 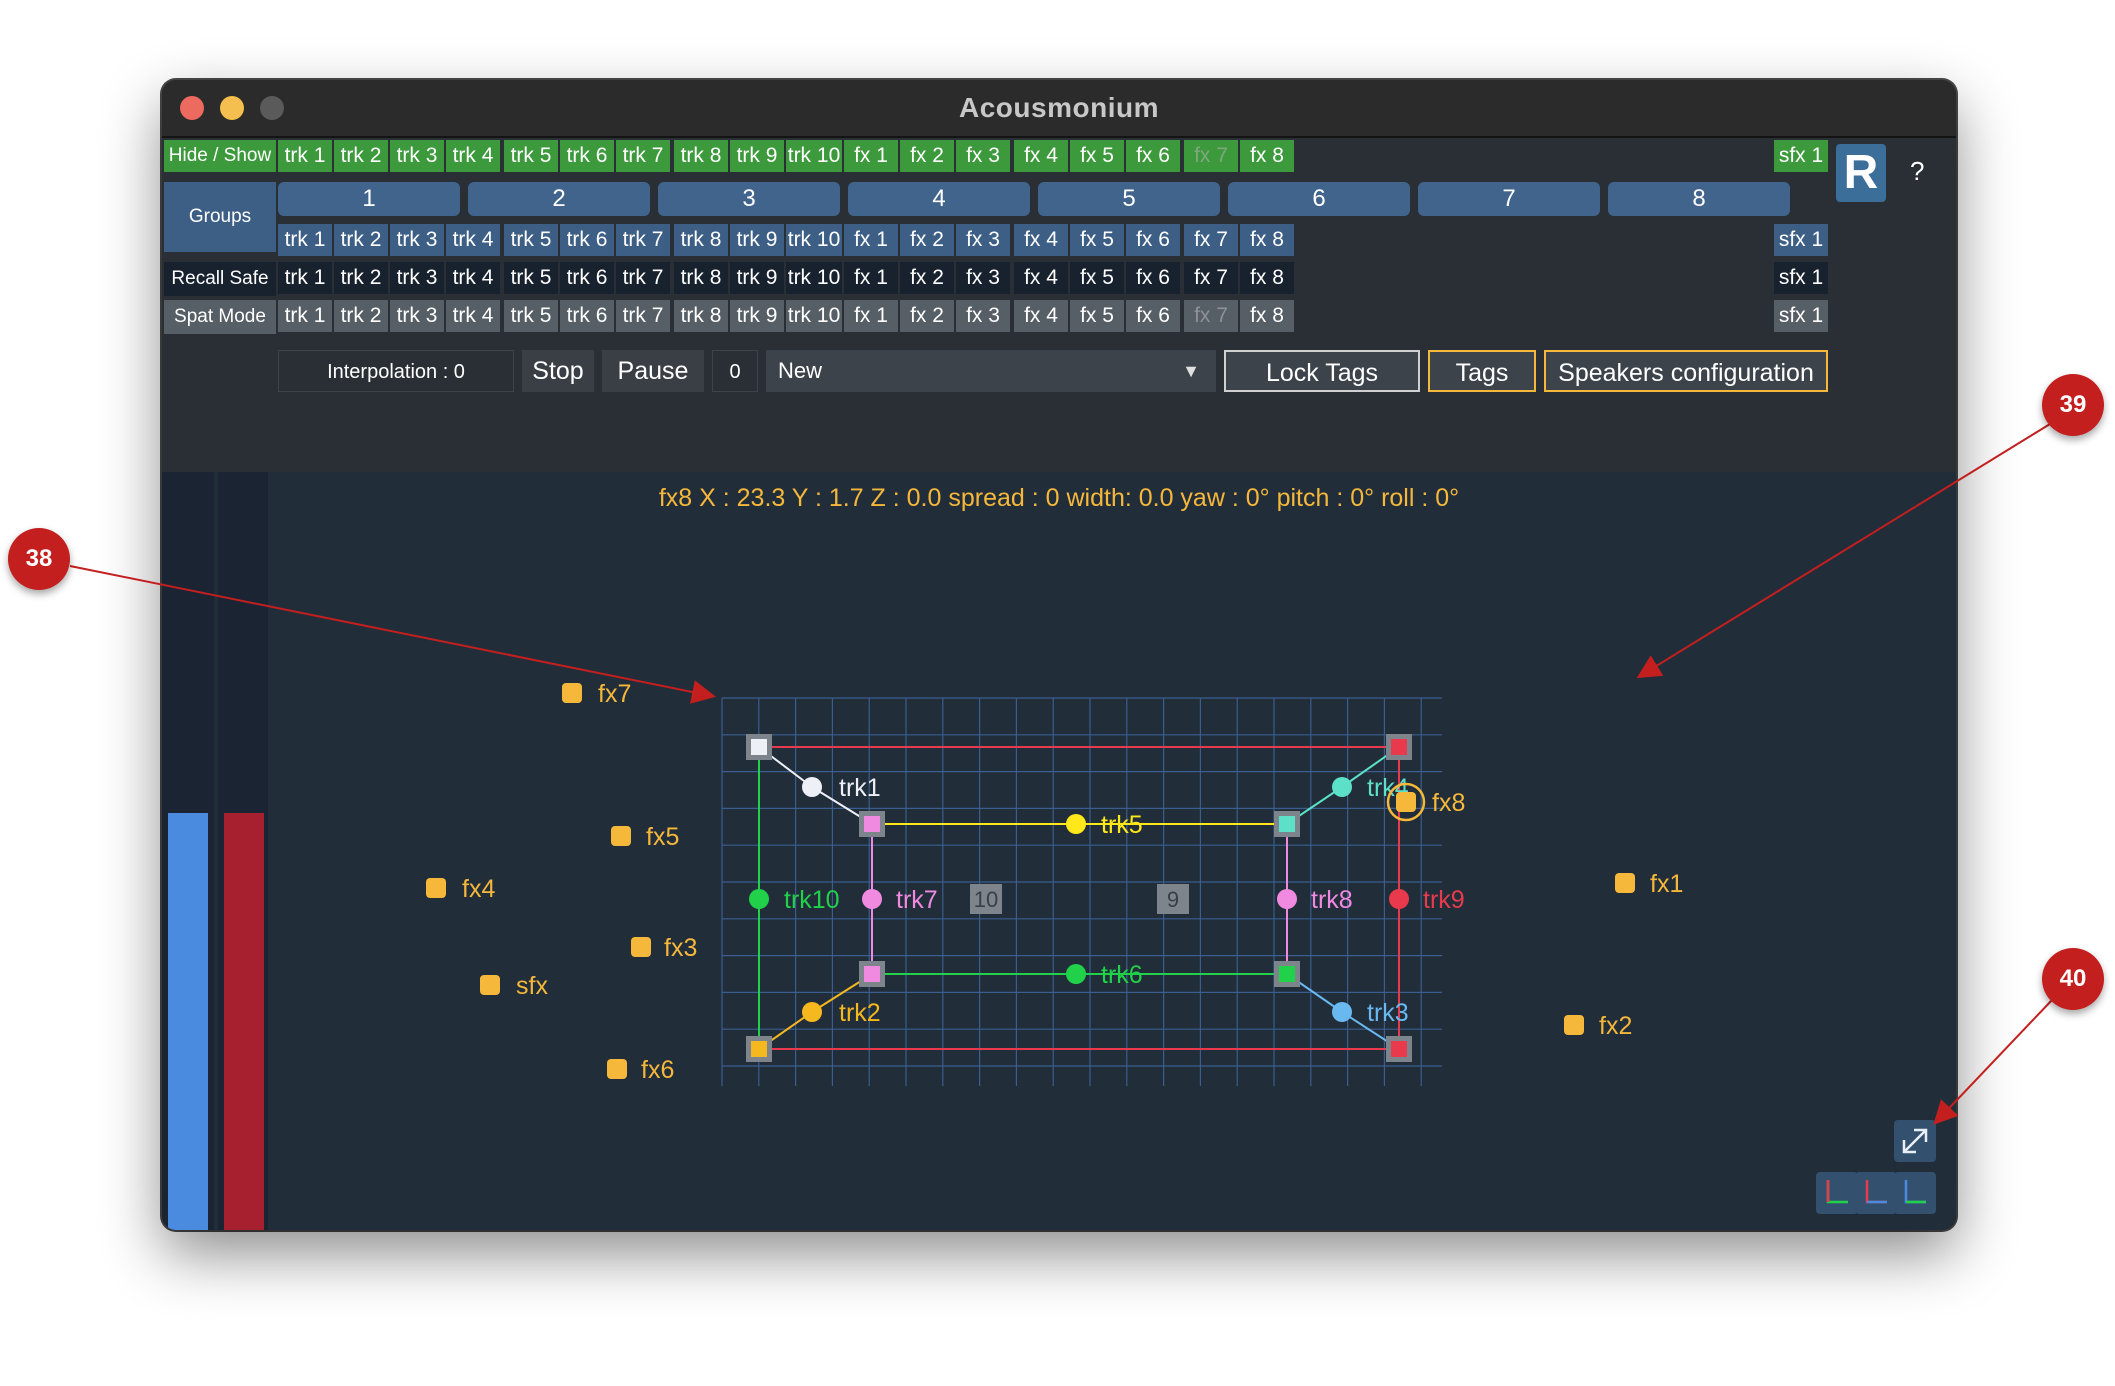 What do you see at coordinates (39, 559) in the screenshot?
I see `callout-38: 38` at bounding box center [39, 559].